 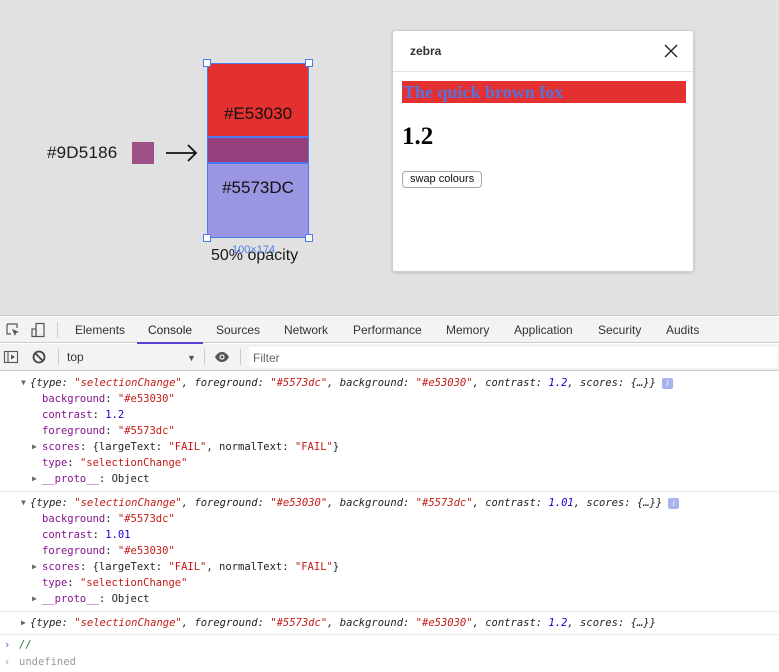 What do you see at coordinates (170, 330) in the screenshot?
I see `tab-console: Console` at bounding box center [170, 330].